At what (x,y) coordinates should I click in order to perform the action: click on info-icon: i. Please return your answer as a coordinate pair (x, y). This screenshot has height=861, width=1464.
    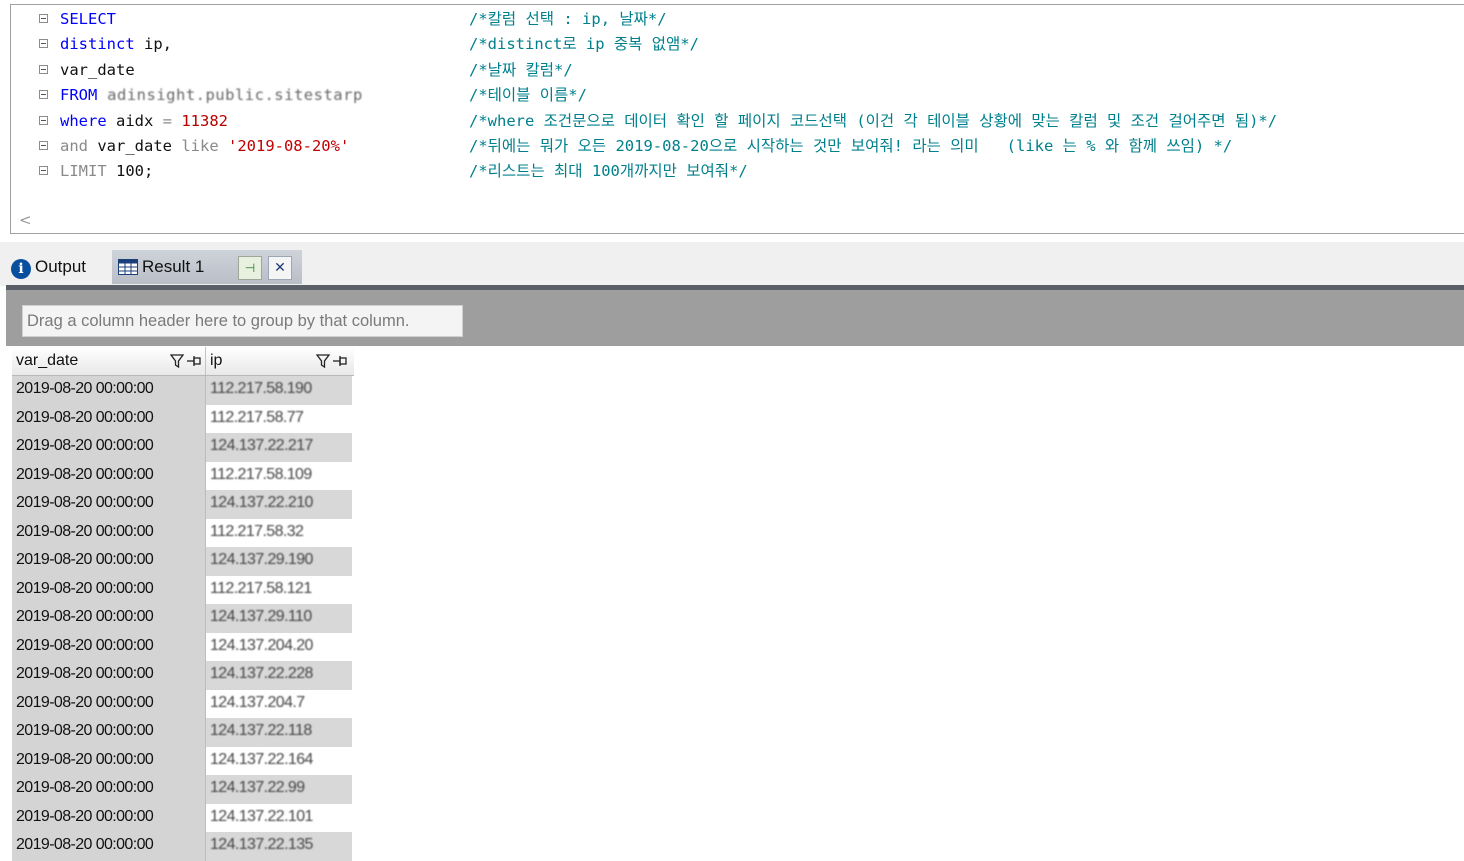
    Looking at the image, I should click on (21, 269).